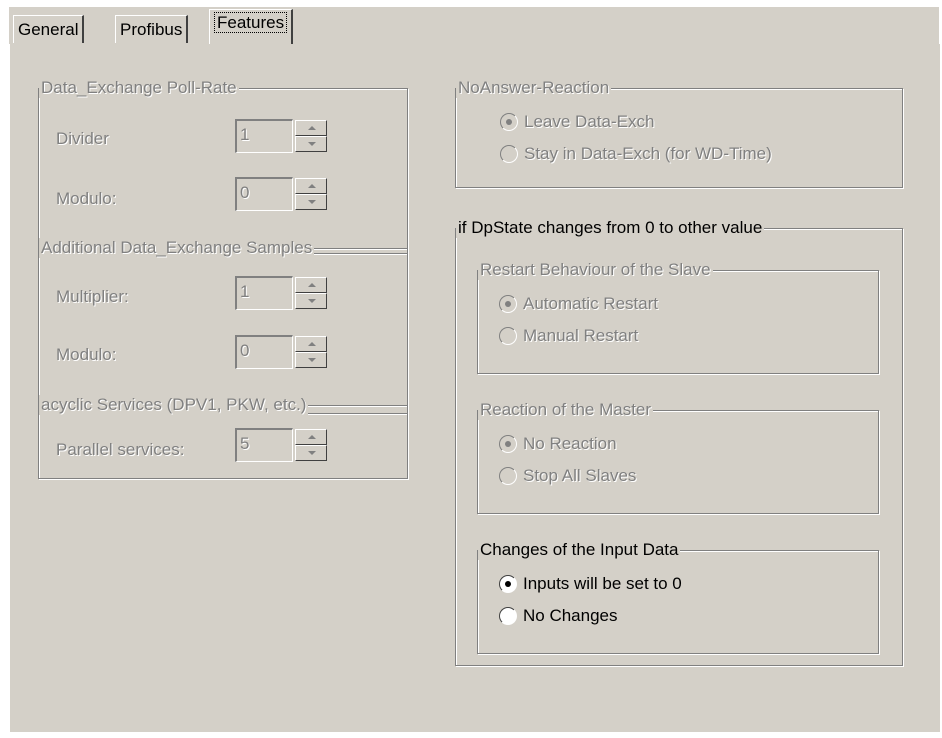 Image resolution: width=942 pixels, height=738 pixels. I want to click on leave-data-exch-label: Leave Data-Exch, so click(589, 121).